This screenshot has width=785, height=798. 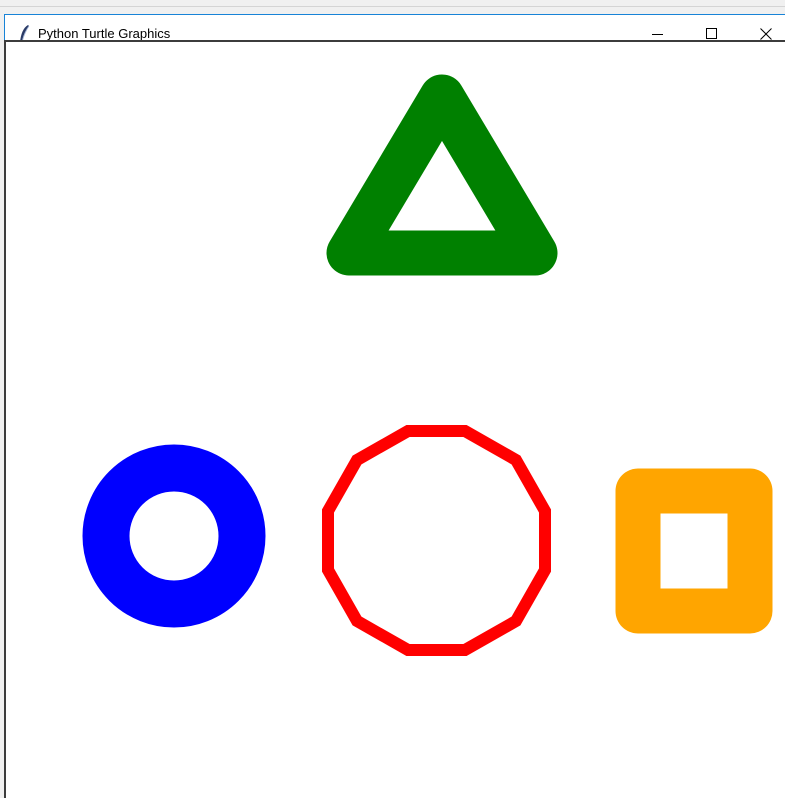 I want to click on top-strip, so click(x=392, y=3).